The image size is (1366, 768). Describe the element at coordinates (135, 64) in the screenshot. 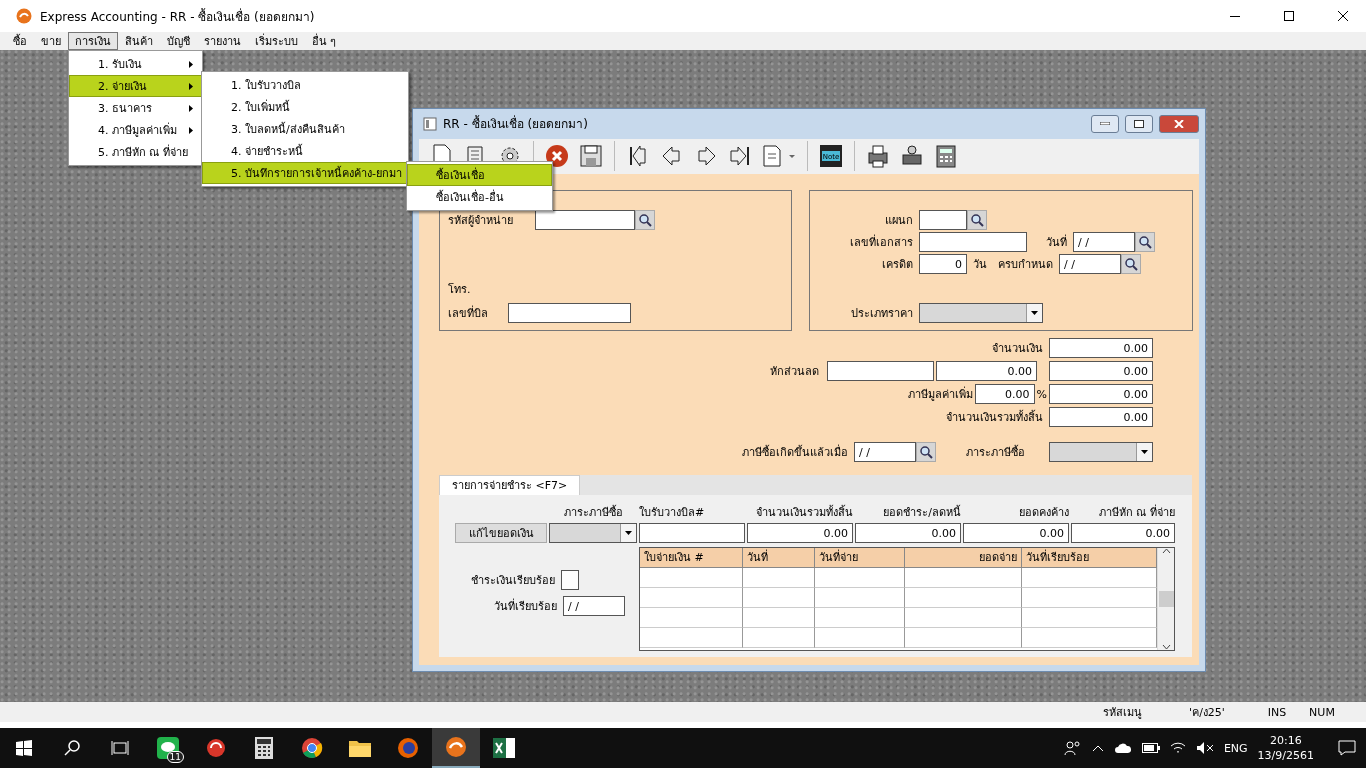

I see `menu-item: 1. รับเงิน` at that location.